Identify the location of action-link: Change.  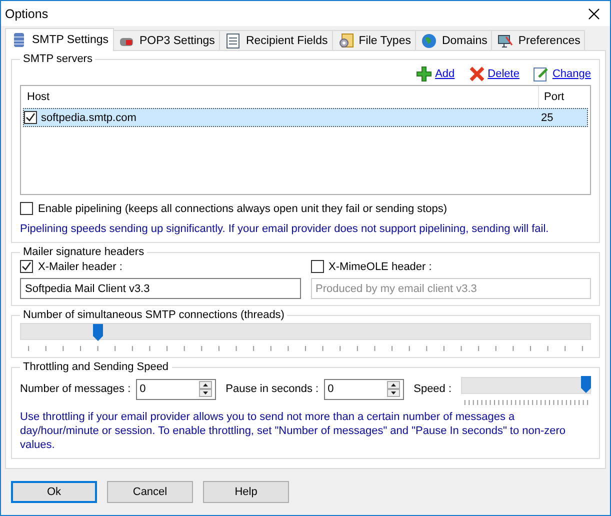
(562, 74).